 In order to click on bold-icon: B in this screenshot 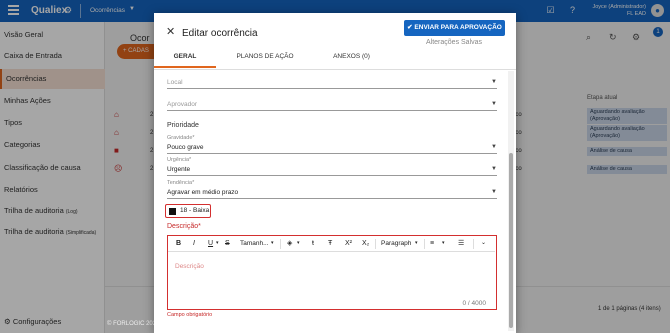, I will do `click(178, 243)`.